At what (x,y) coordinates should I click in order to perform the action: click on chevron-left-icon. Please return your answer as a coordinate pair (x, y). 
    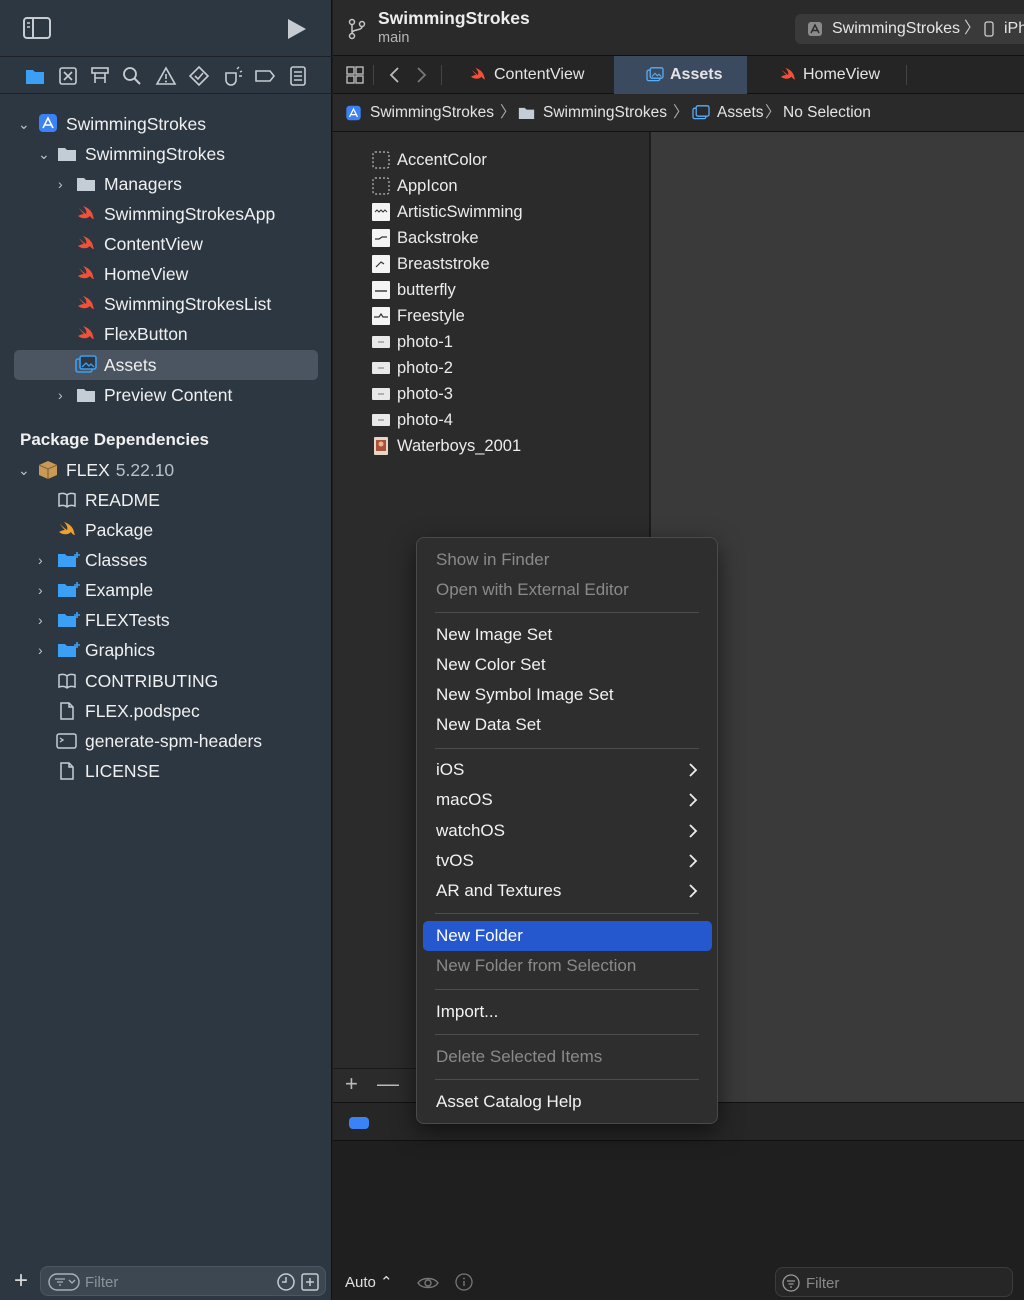
    Looking at the image, I should click on (395, 75).